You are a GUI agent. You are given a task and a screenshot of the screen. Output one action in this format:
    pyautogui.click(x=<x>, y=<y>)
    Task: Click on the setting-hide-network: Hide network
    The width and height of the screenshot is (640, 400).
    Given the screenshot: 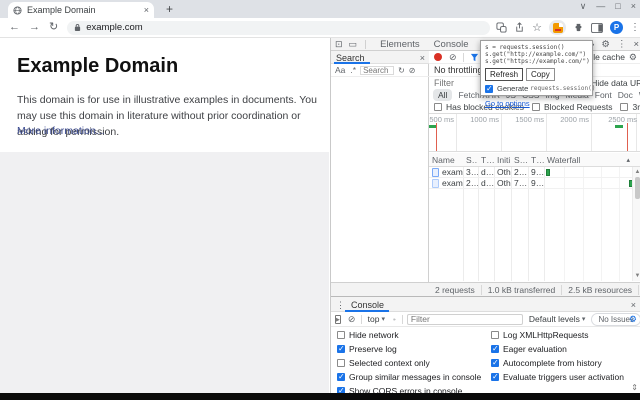 What is the action you would take?
    pyautogui.click(x=368, y=335)
    